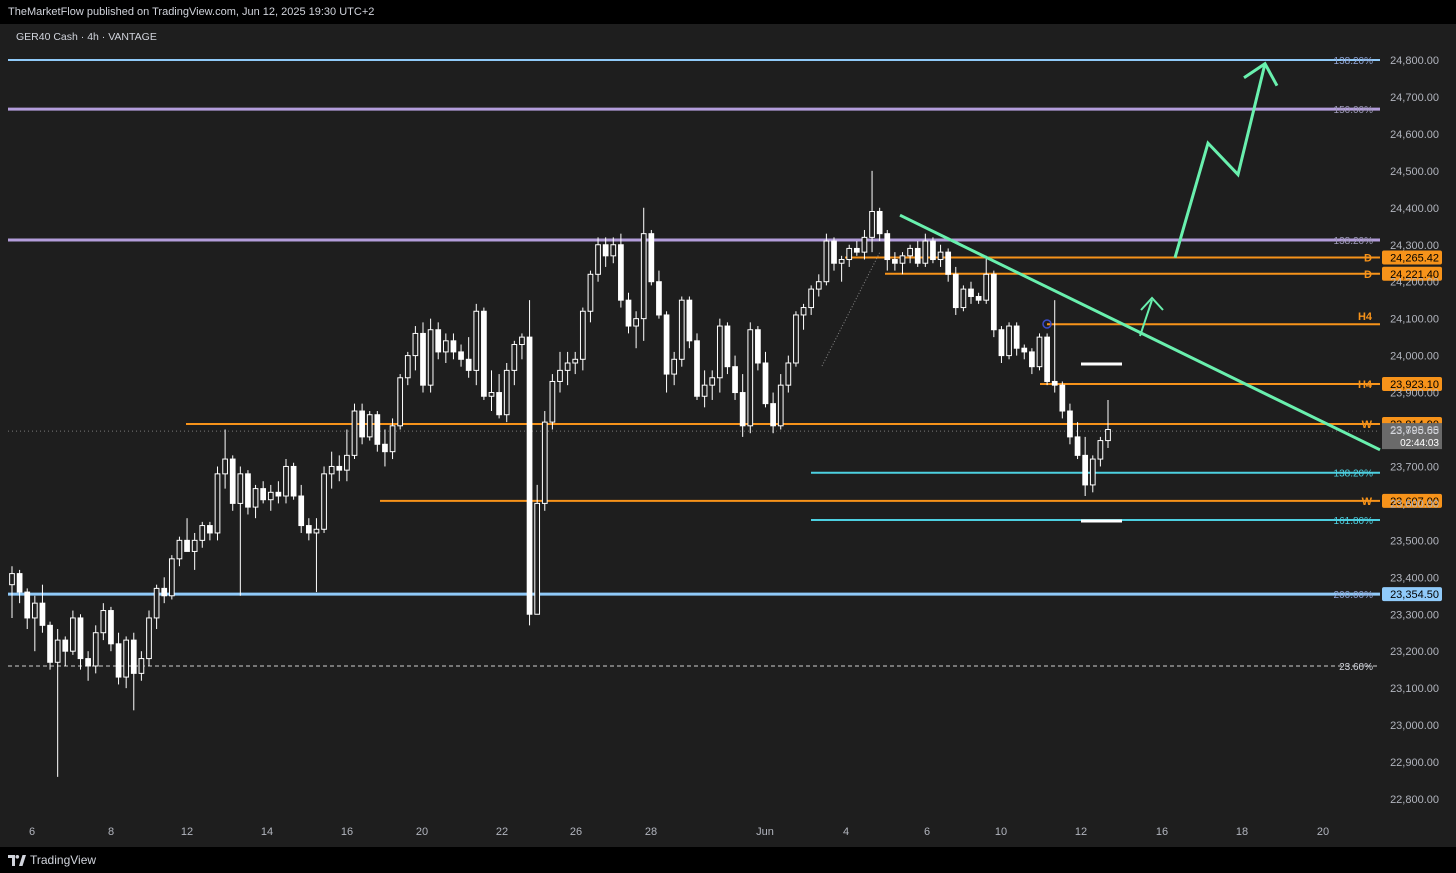 The height and width of the screenshot is (873, 1456). What do you see at coordinates (267, 832) in the screenshot?
I see `time-tick-label: 14` at bounding box center [267, 832].